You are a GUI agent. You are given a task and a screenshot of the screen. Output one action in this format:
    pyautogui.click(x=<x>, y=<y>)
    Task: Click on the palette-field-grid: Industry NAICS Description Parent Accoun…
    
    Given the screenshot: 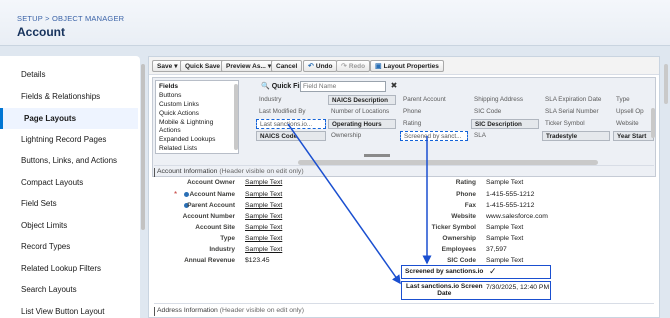 What is the action you would take?
    pyautogui.click(x=455, y=125)
    